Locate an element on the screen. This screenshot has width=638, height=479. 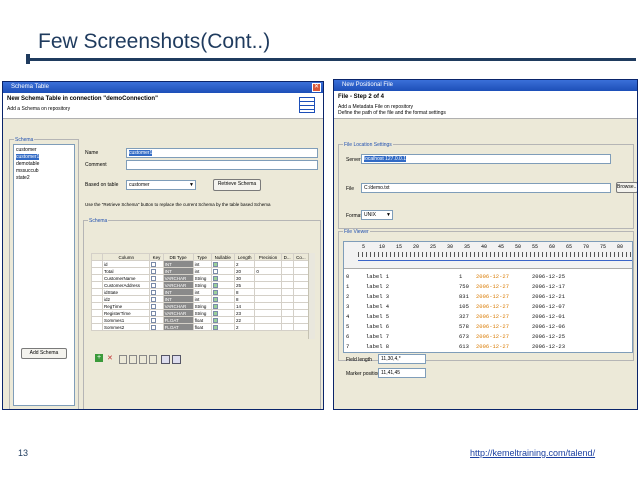
dbtype-cell: INT is located at coordinates (178, 299).